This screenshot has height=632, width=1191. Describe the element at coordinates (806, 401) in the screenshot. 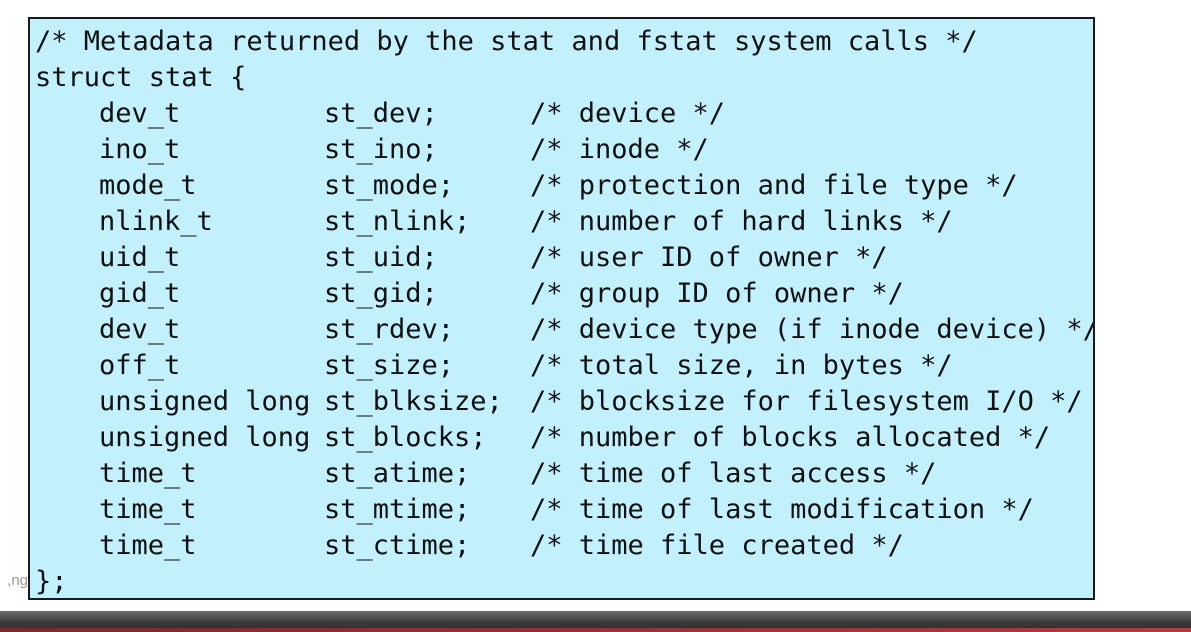

I see `field-comment: /* blocksize for filesystem I/O */` at that location.